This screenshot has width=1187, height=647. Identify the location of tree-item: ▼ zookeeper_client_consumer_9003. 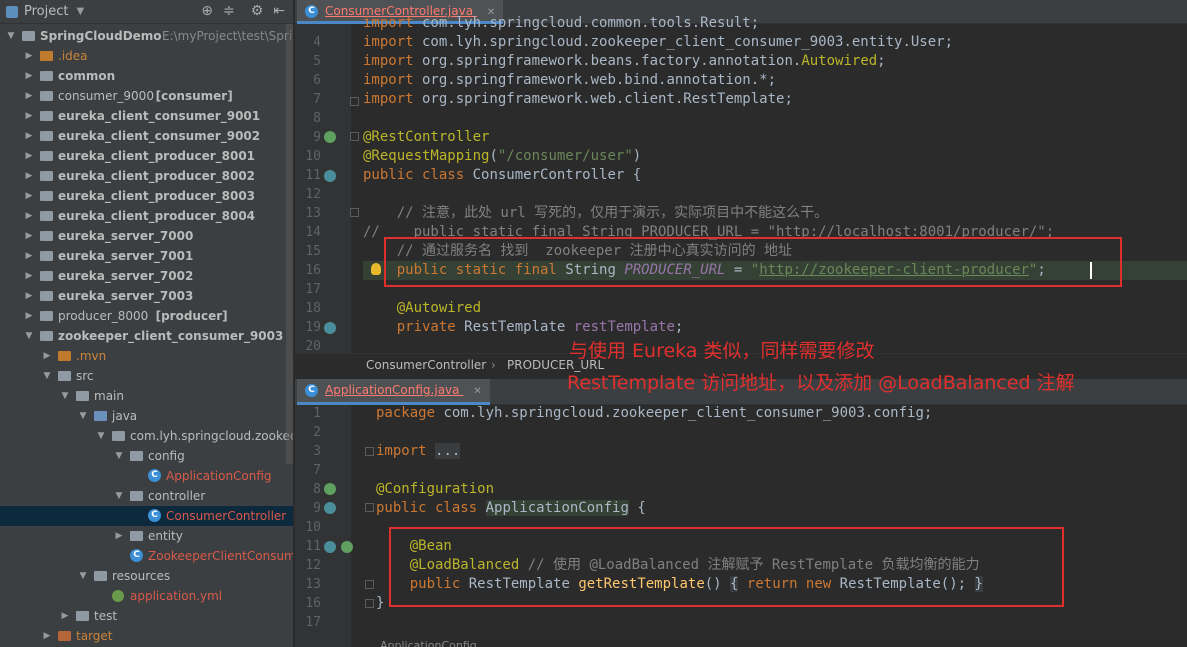
(146, 336).